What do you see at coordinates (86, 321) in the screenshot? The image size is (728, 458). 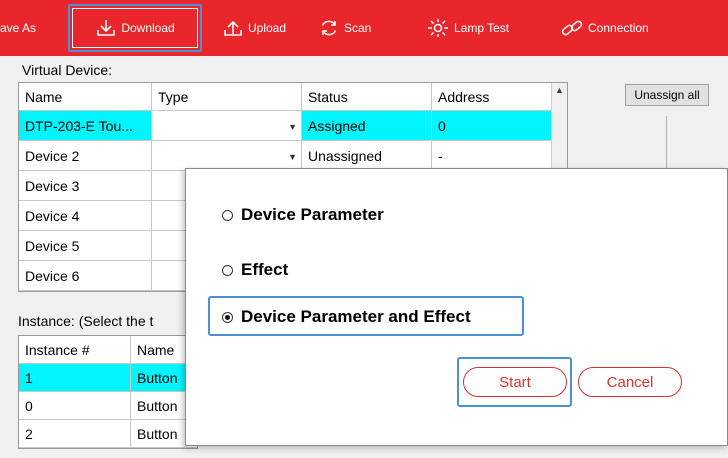 I see `instance-label: Instance: (Select the t` at bounding box center [86, 321].